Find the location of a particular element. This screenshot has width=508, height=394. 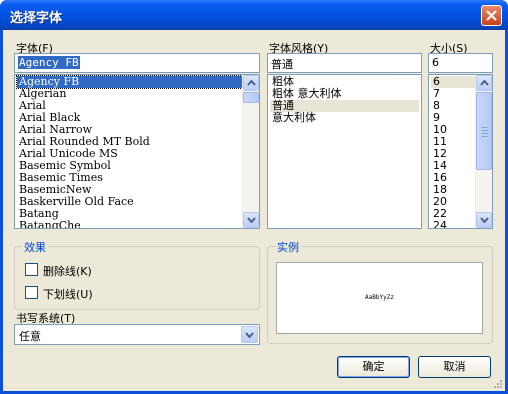

script-combobox: 任意 is located at coordinates (137, 334).